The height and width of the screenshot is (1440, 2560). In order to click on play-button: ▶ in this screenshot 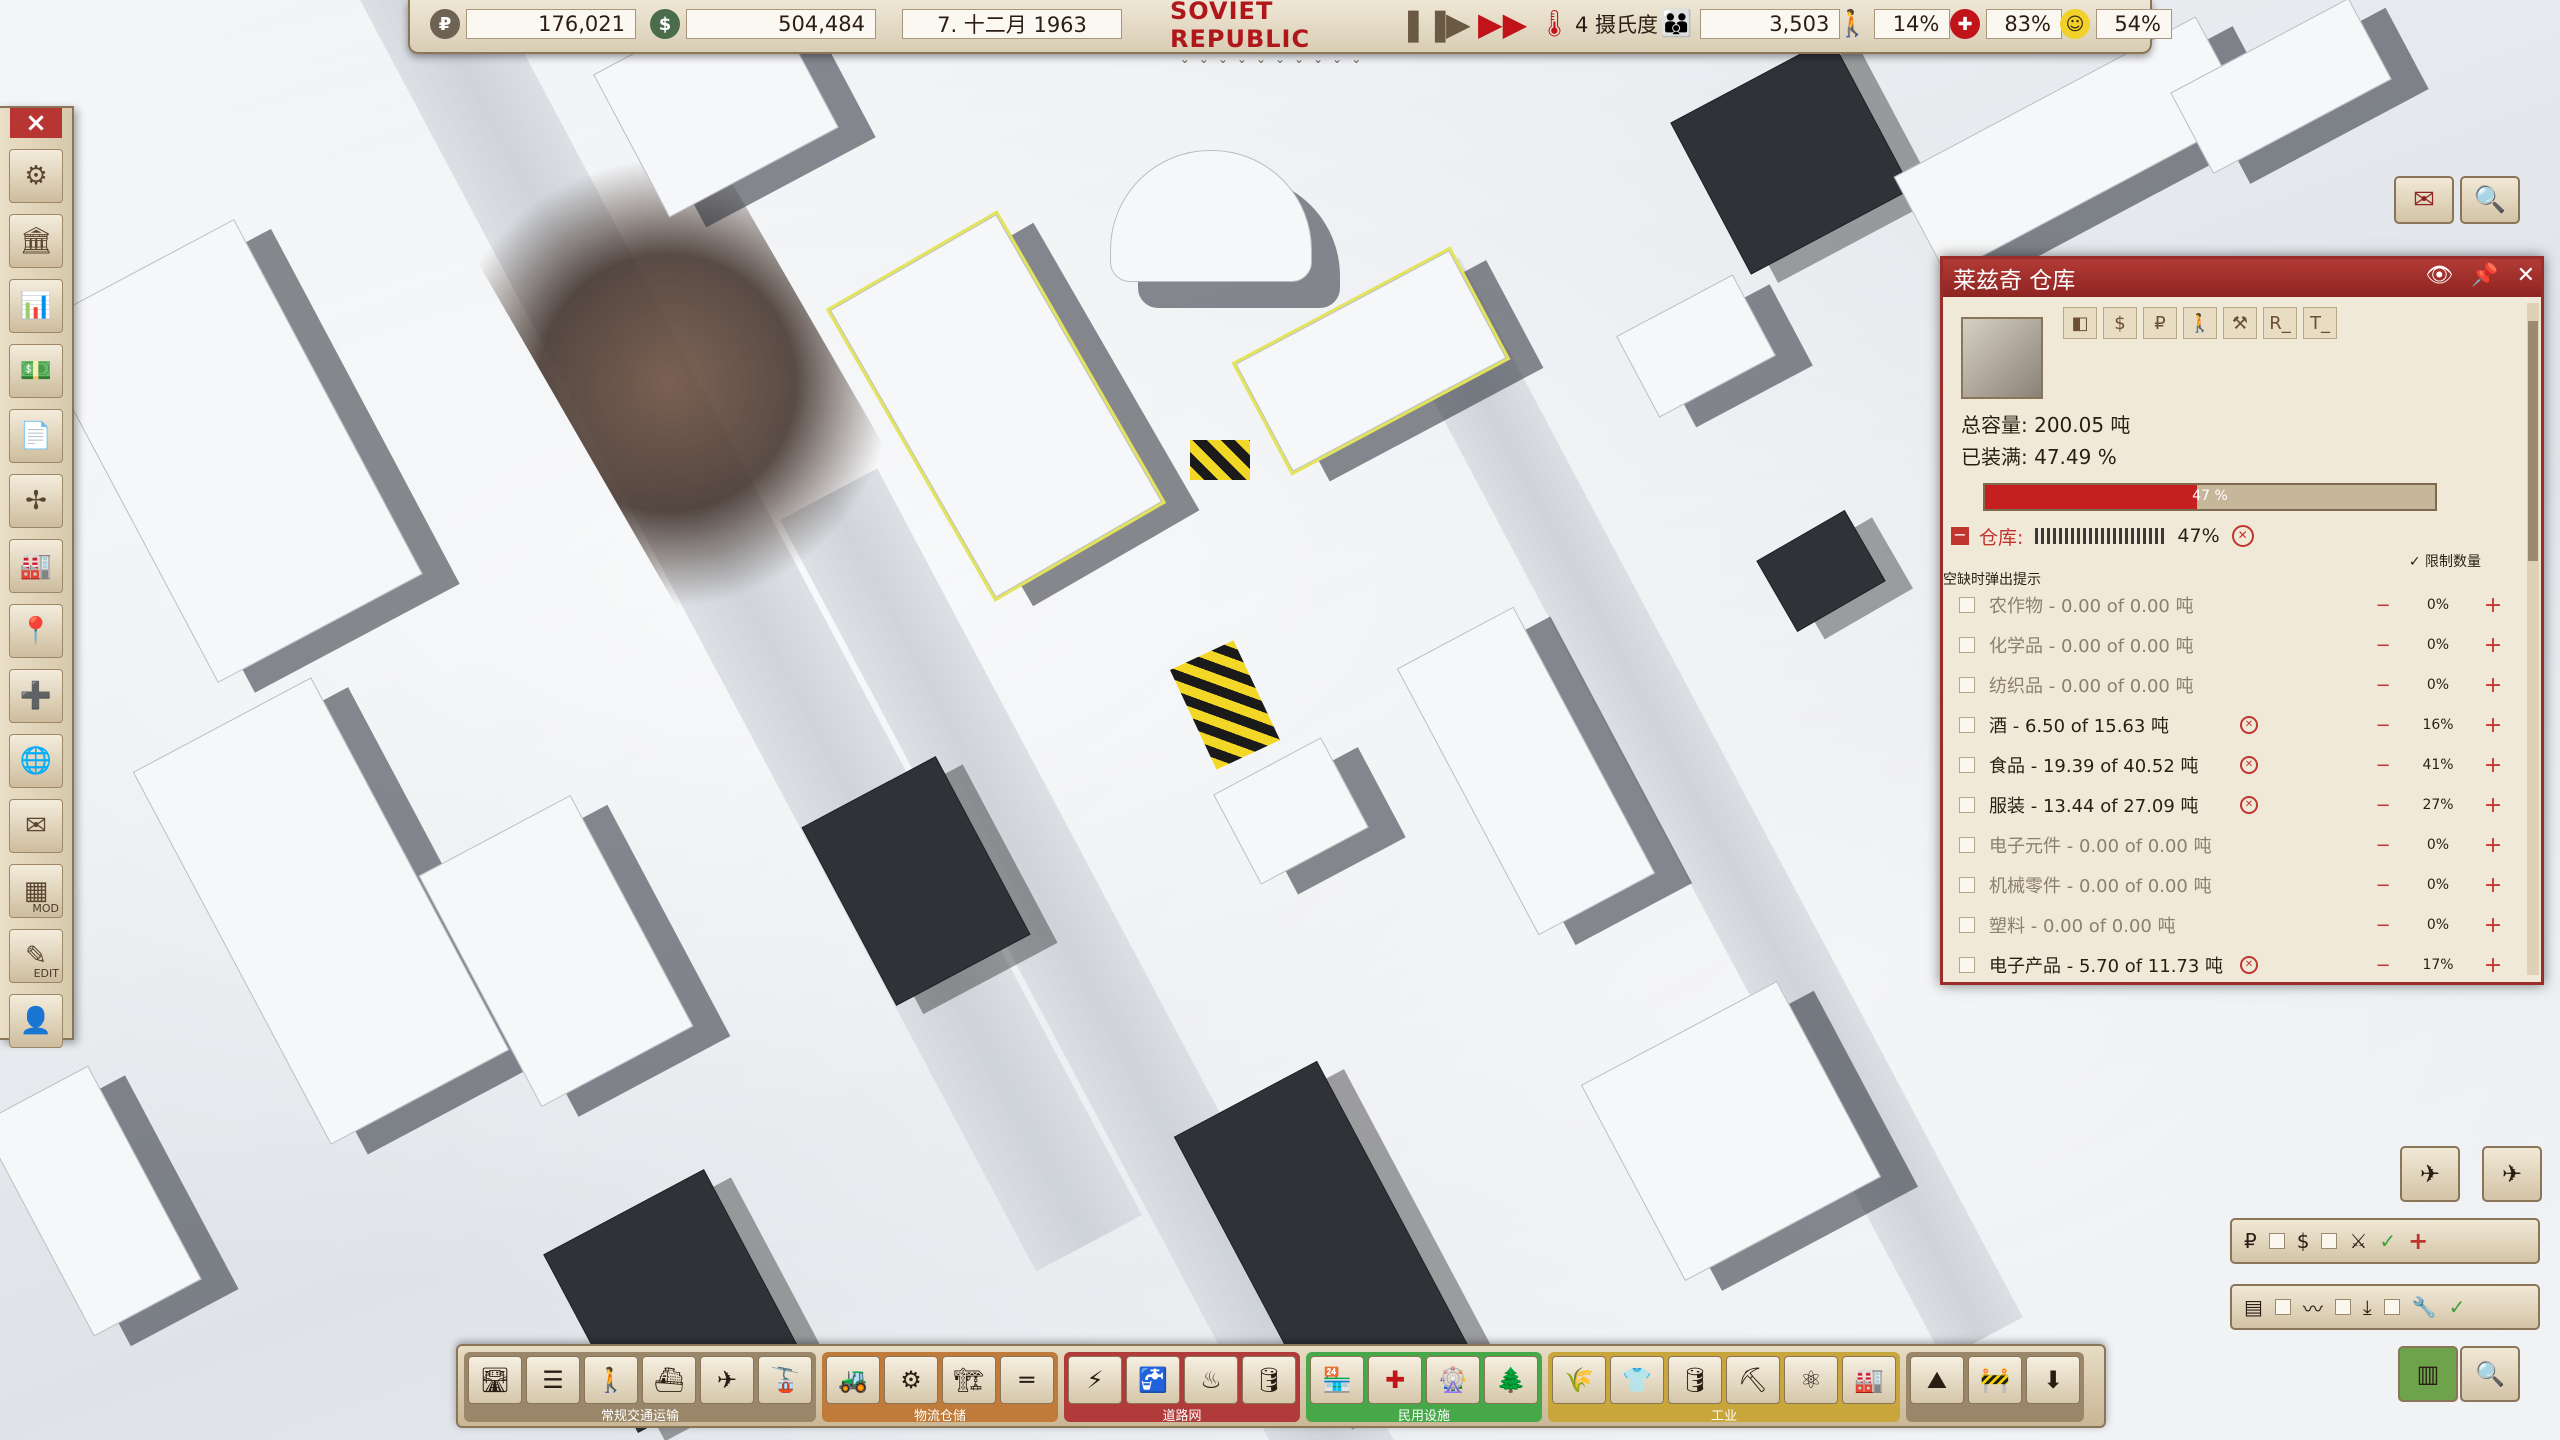, I will do `click(1458, 24)`.